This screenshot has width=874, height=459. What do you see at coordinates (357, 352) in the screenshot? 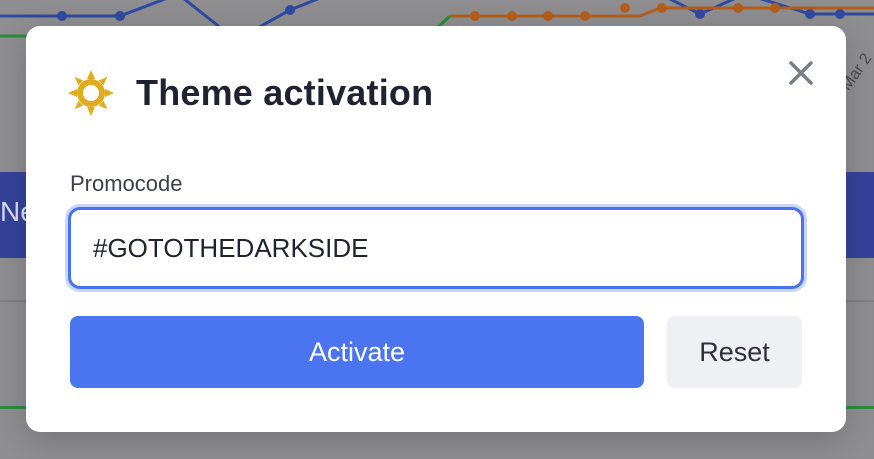
I see `activate-button: Activate` at bounding box center [357, 352].